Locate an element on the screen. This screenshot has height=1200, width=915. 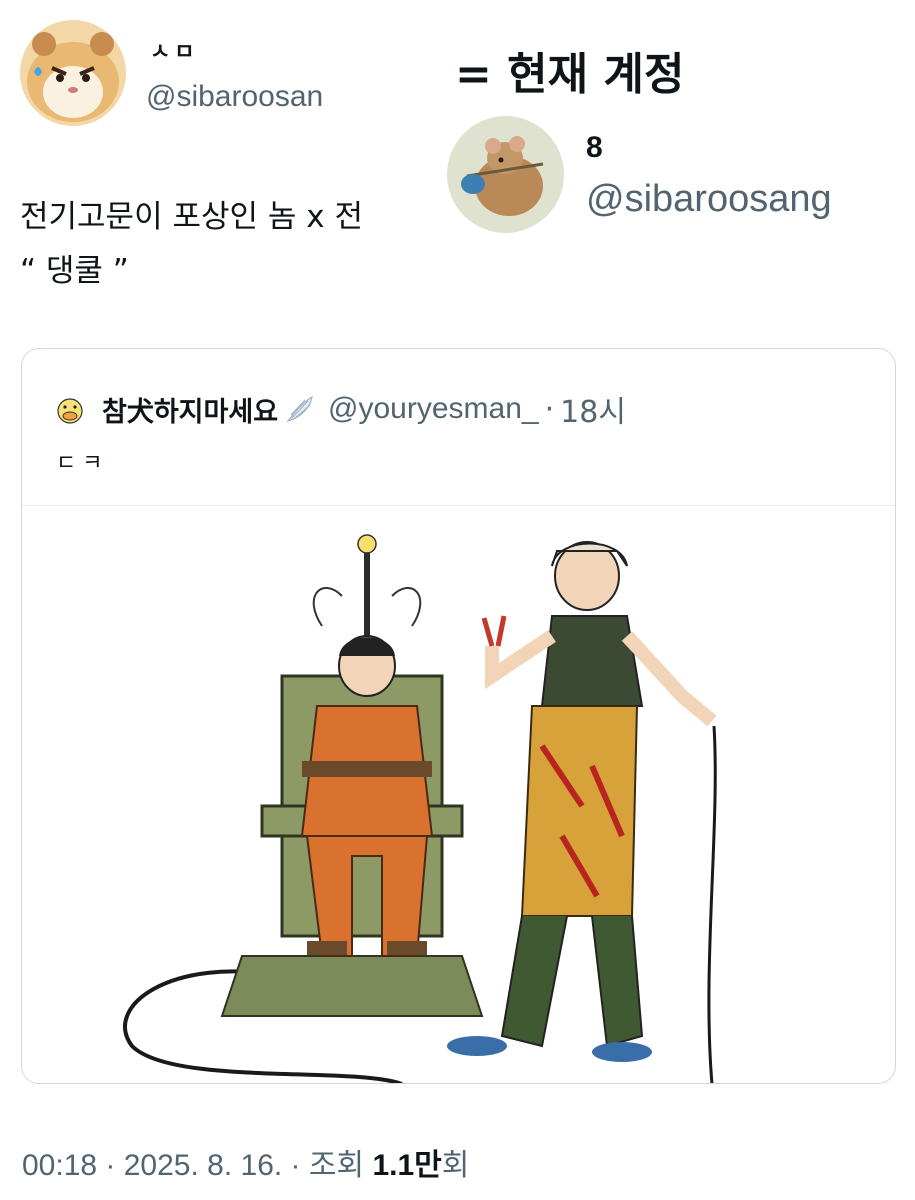
tweet-meta-row: 00:18 · 2025. 8. 16. · 조회 1.1만회 is located at coordinates (245, 1162).